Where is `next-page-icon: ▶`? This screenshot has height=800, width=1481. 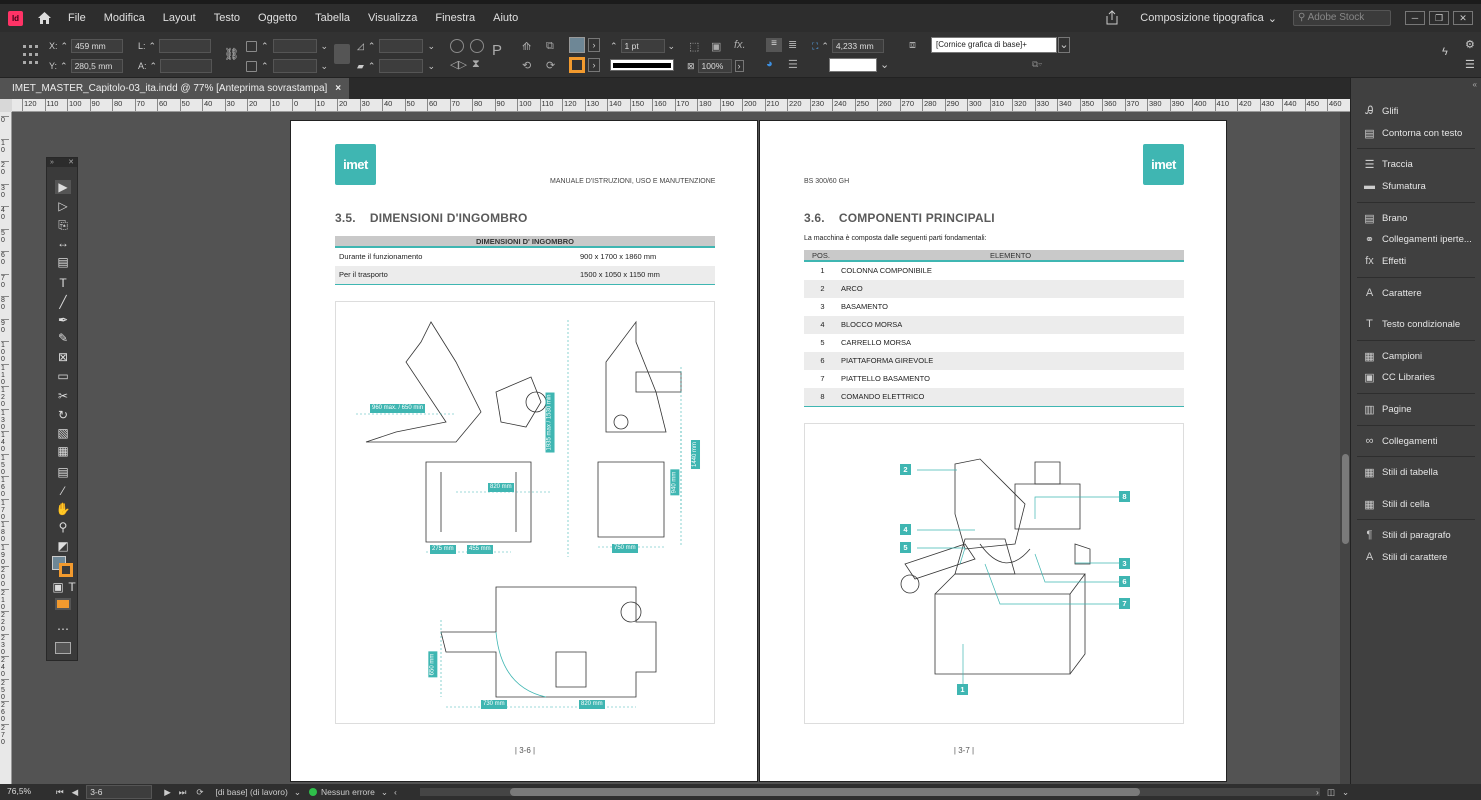
next-page-icon: ▶ is located at coordinates (167, 792).